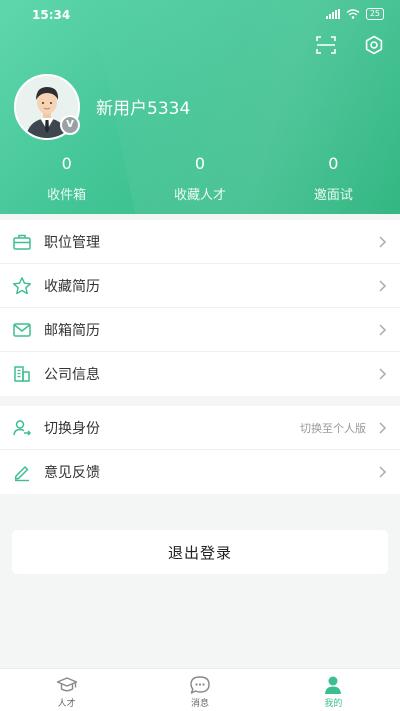  I want to click on verified-badge: V, so click(70, 125).